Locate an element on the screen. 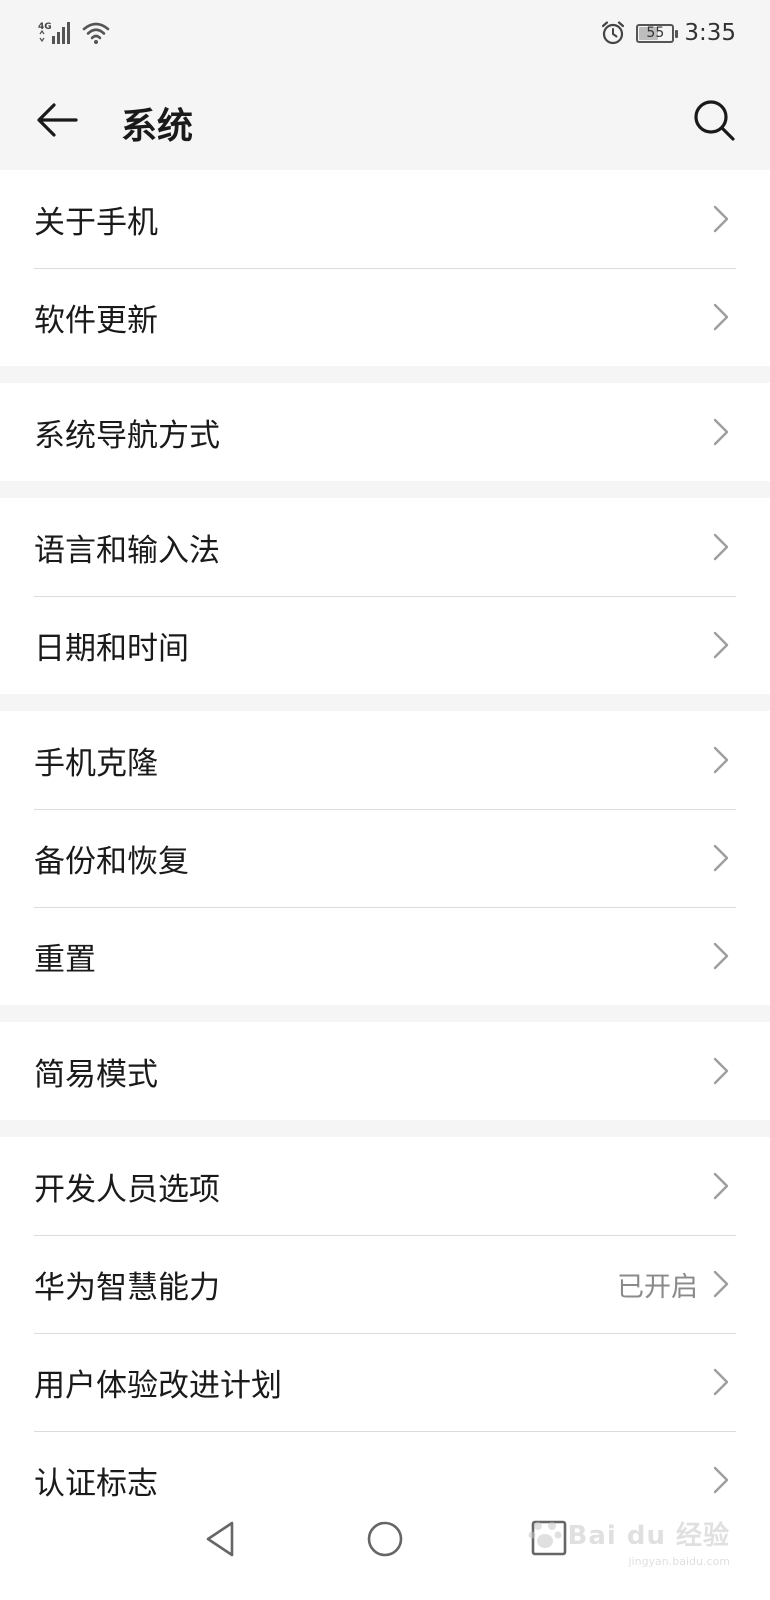 Image resolution: width=770 pixels, height=1600 pixels. status-bar-right: 55 3:35 is located at coordinates (668, 33).